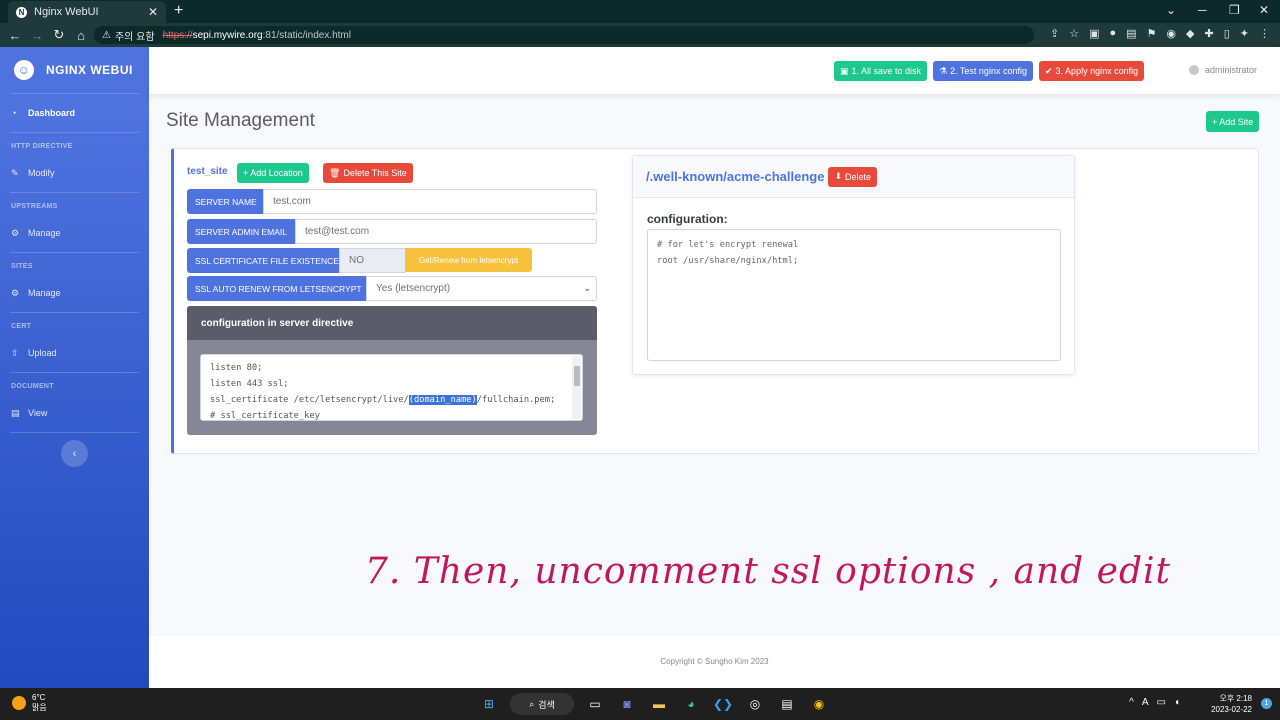  I want to click on sidebar-brand: ☺ NGINX WEBUI, so click(74, 70).